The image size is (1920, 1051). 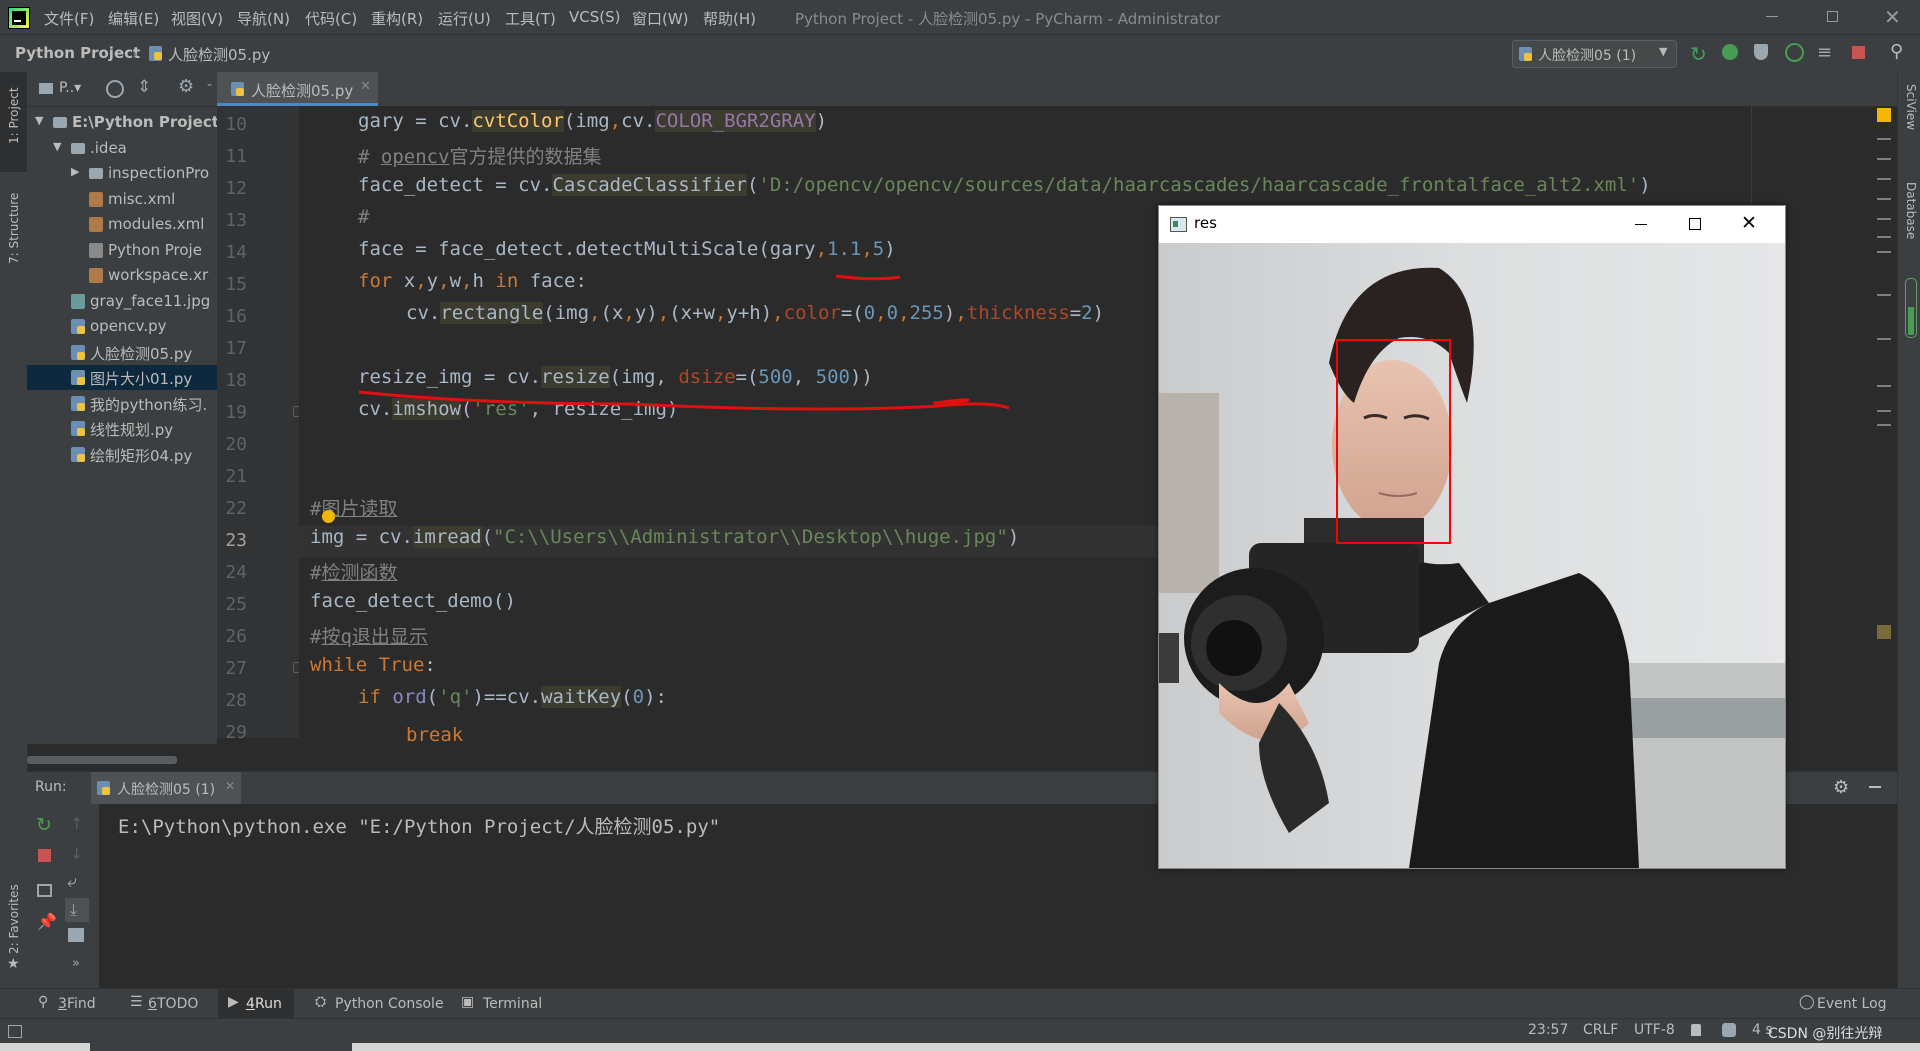 I want to click on horizontal-scrollbar, so click(x=102, y=760).